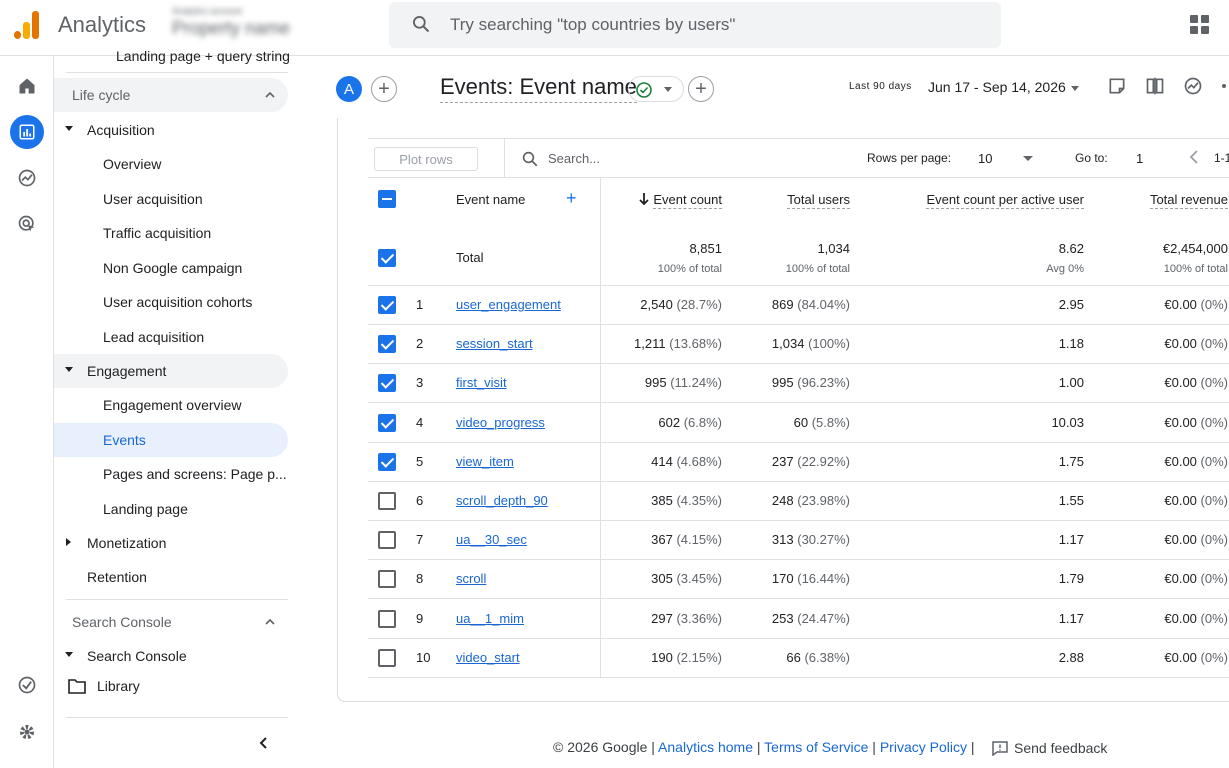 Image resolution: width=1229 pixels, height=768 pixels. What do you see at coordinates (384, 89) in the screenshot?
I see `add-comparison-button: +` at bounding box center [384, 89].